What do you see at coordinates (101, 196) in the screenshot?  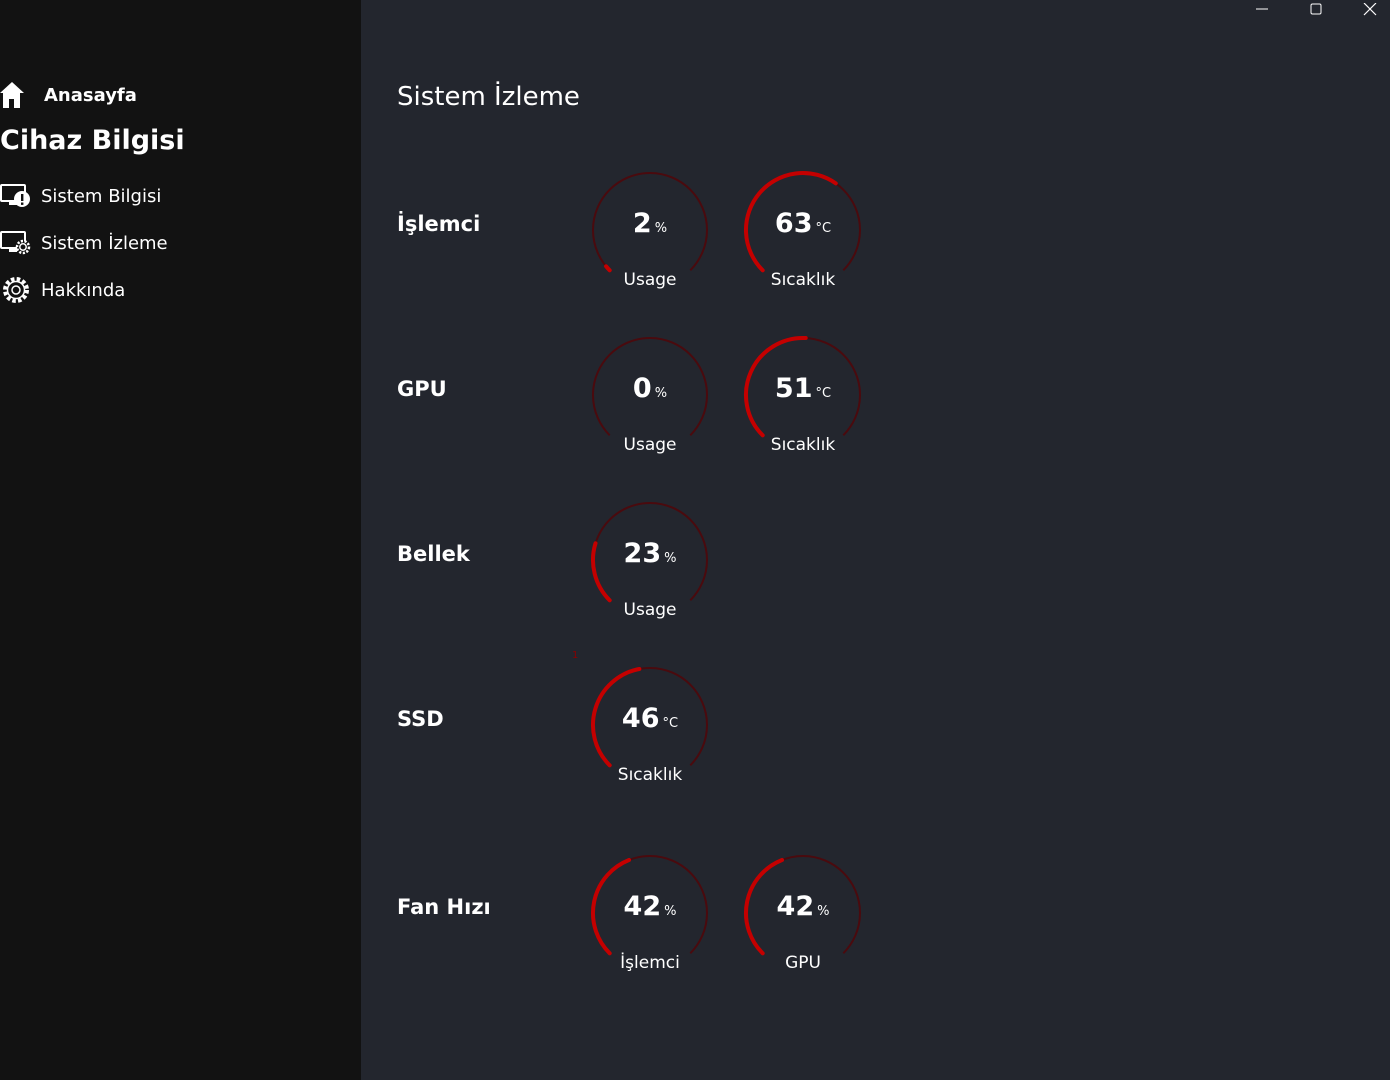 I see `sidebar-item-label: Sistem Bilgisi` at bounding box center [101, 196].